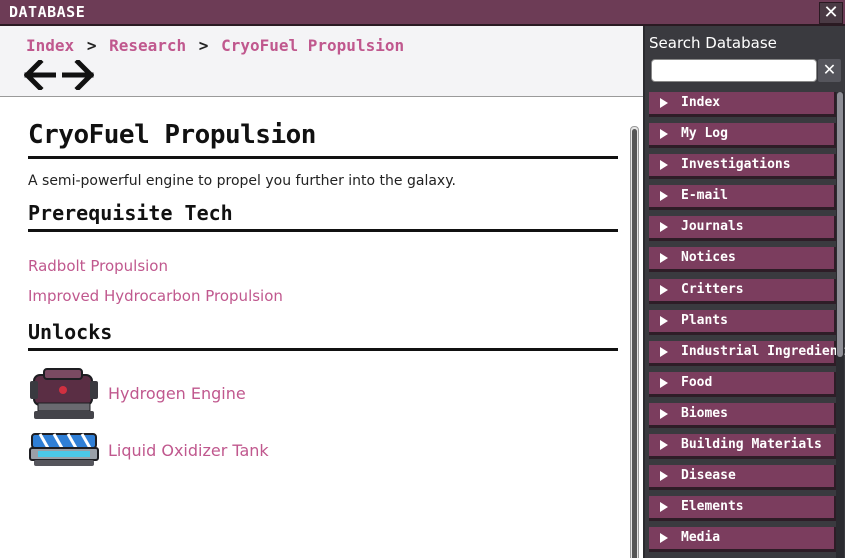 This screenshot has width=845, height=558. I want to click on breadcrumb-research: Research, so click(147, 45).